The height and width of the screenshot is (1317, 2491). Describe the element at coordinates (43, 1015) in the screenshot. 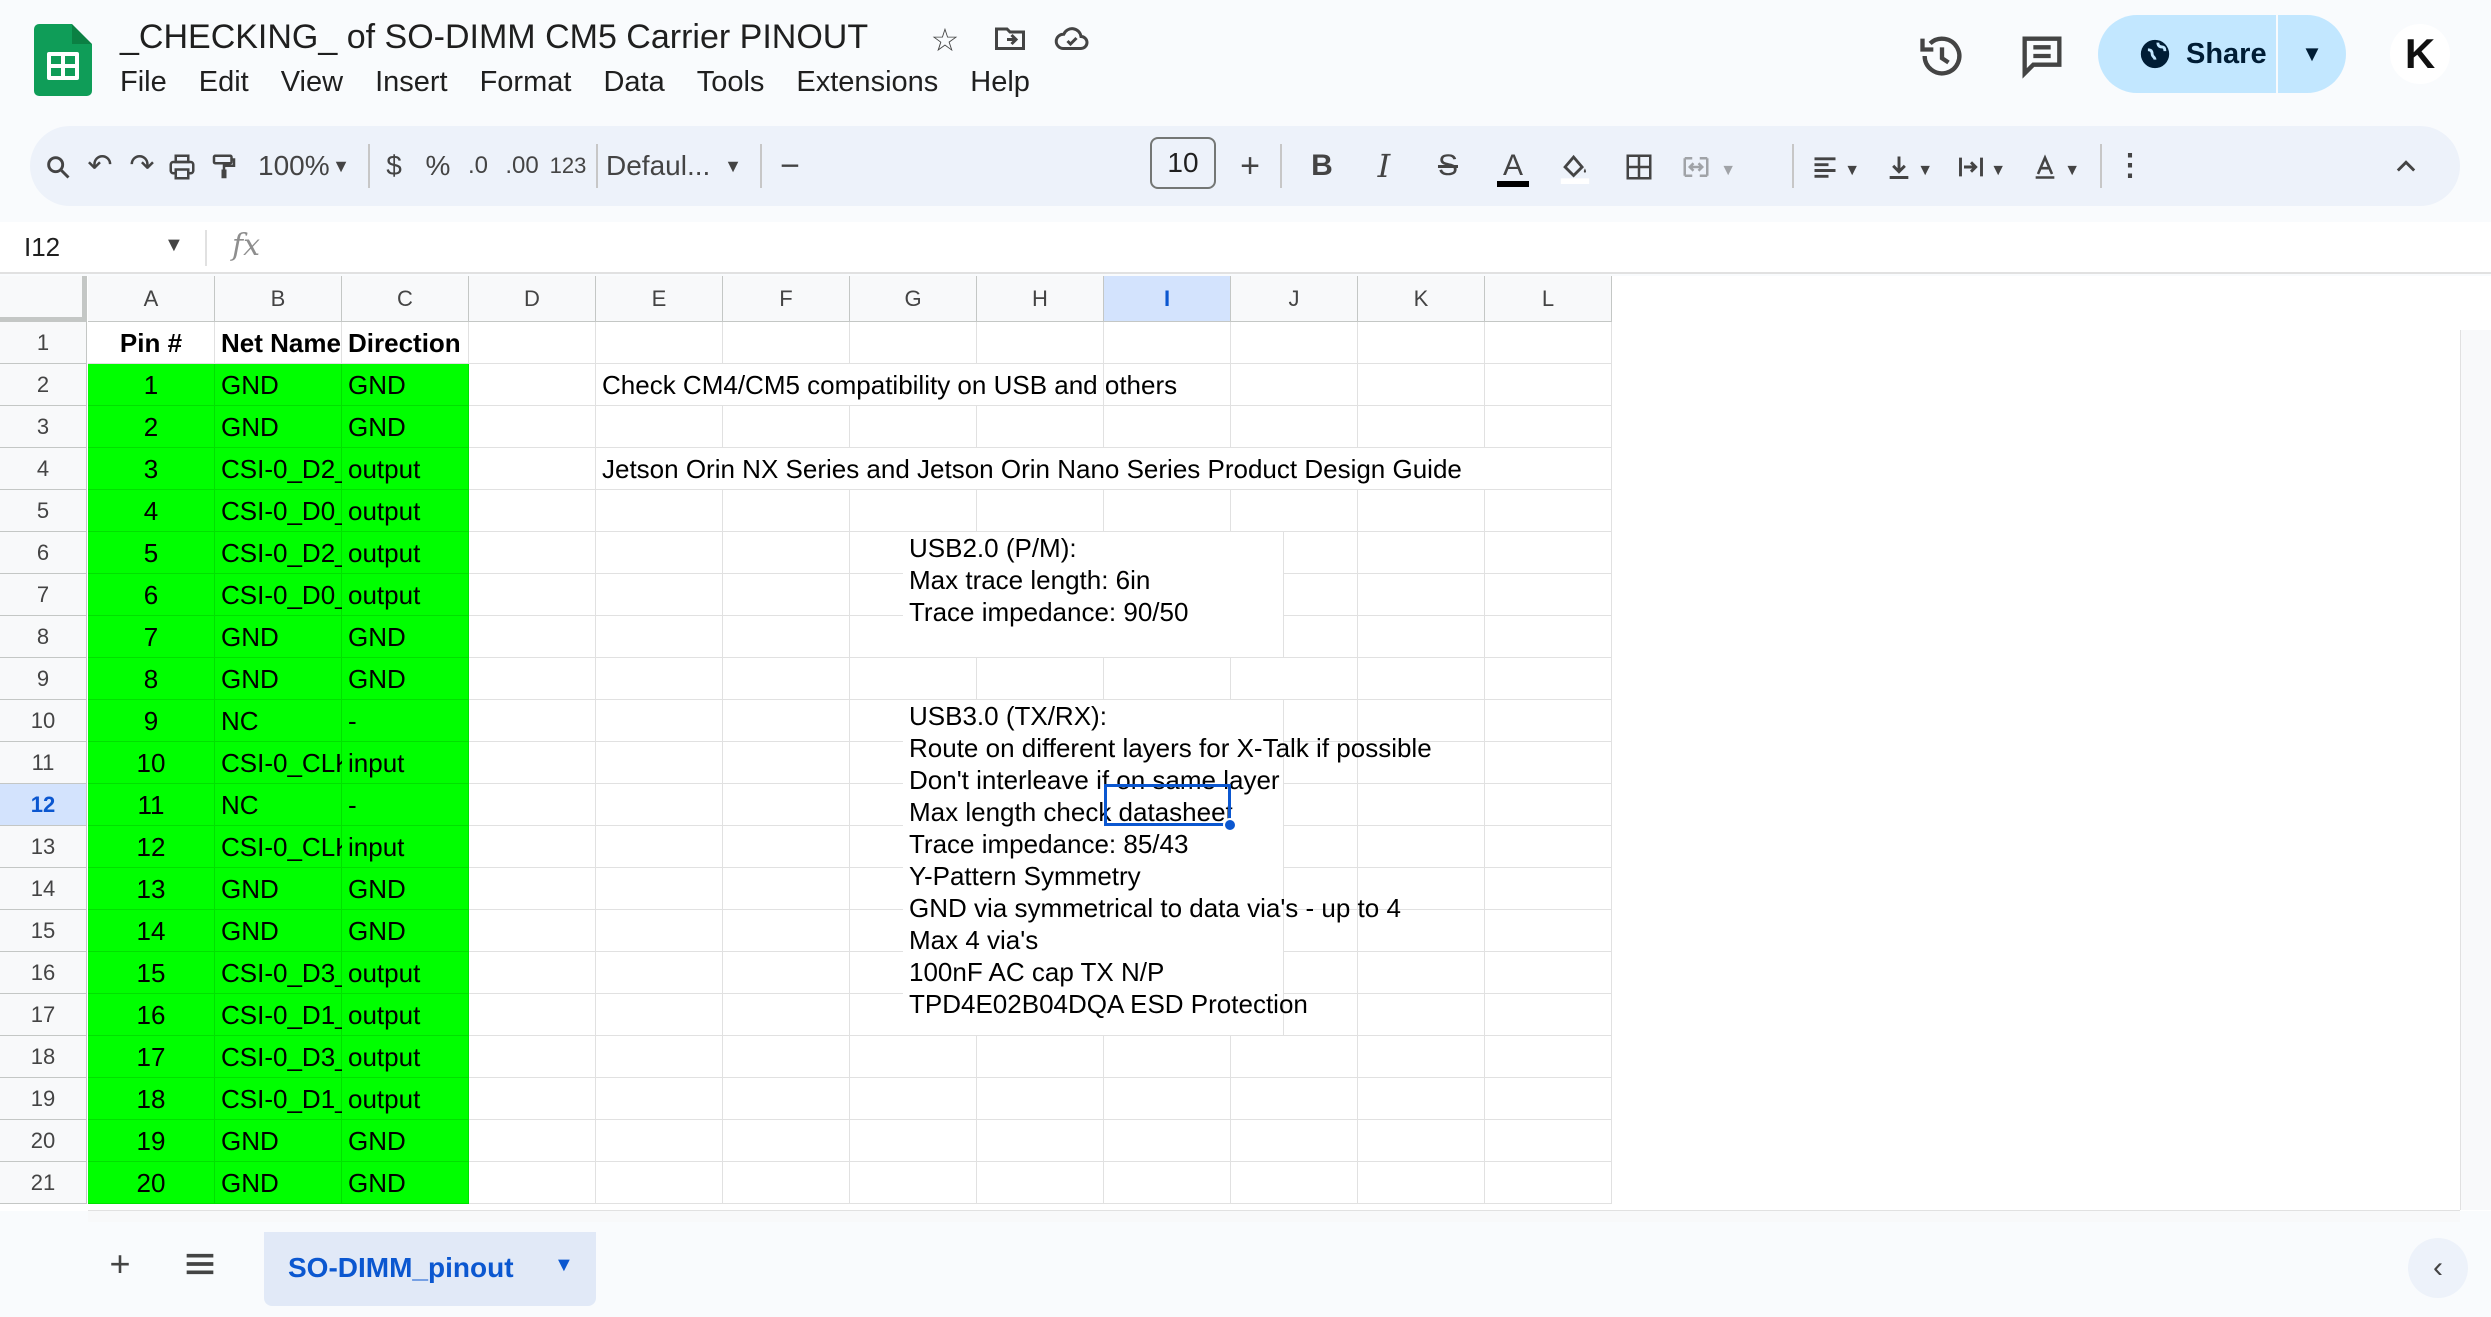

I see `row-header-17: 17` at that location.